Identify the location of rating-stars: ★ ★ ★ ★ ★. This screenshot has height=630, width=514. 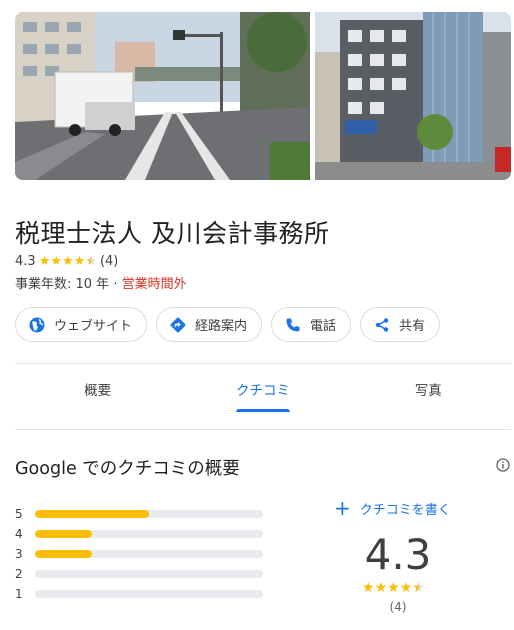
(68, 261).